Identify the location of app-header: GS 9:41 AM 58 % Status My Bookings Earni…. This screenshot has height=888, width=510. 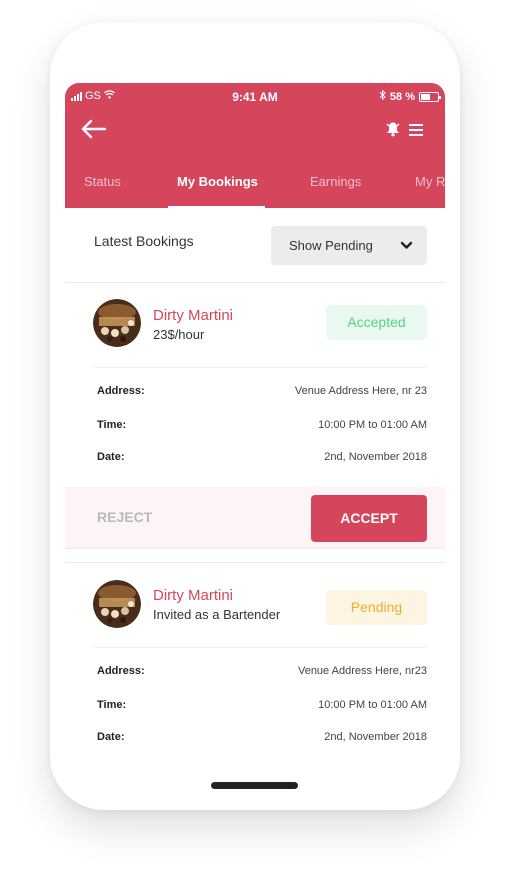
(255, 145).